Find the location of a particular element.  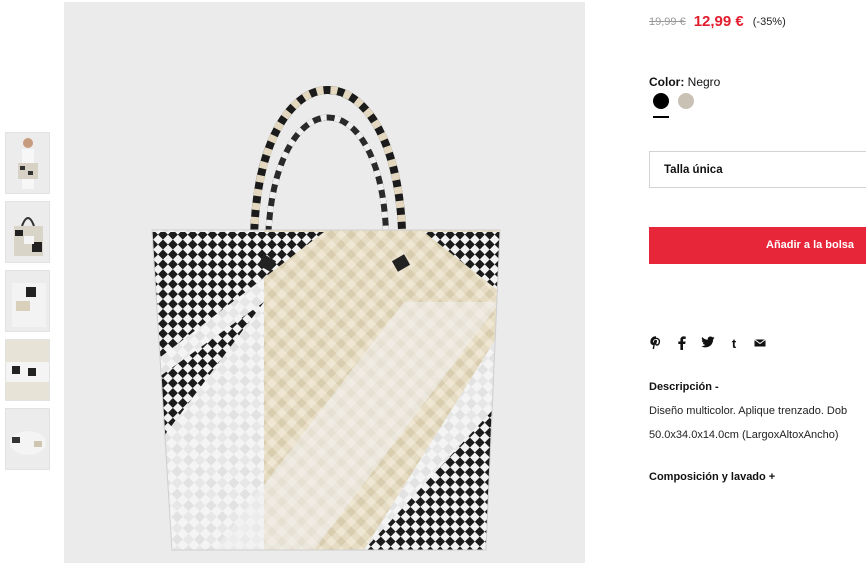

selected-swatch-indicator is located at coordinates (661, 117).